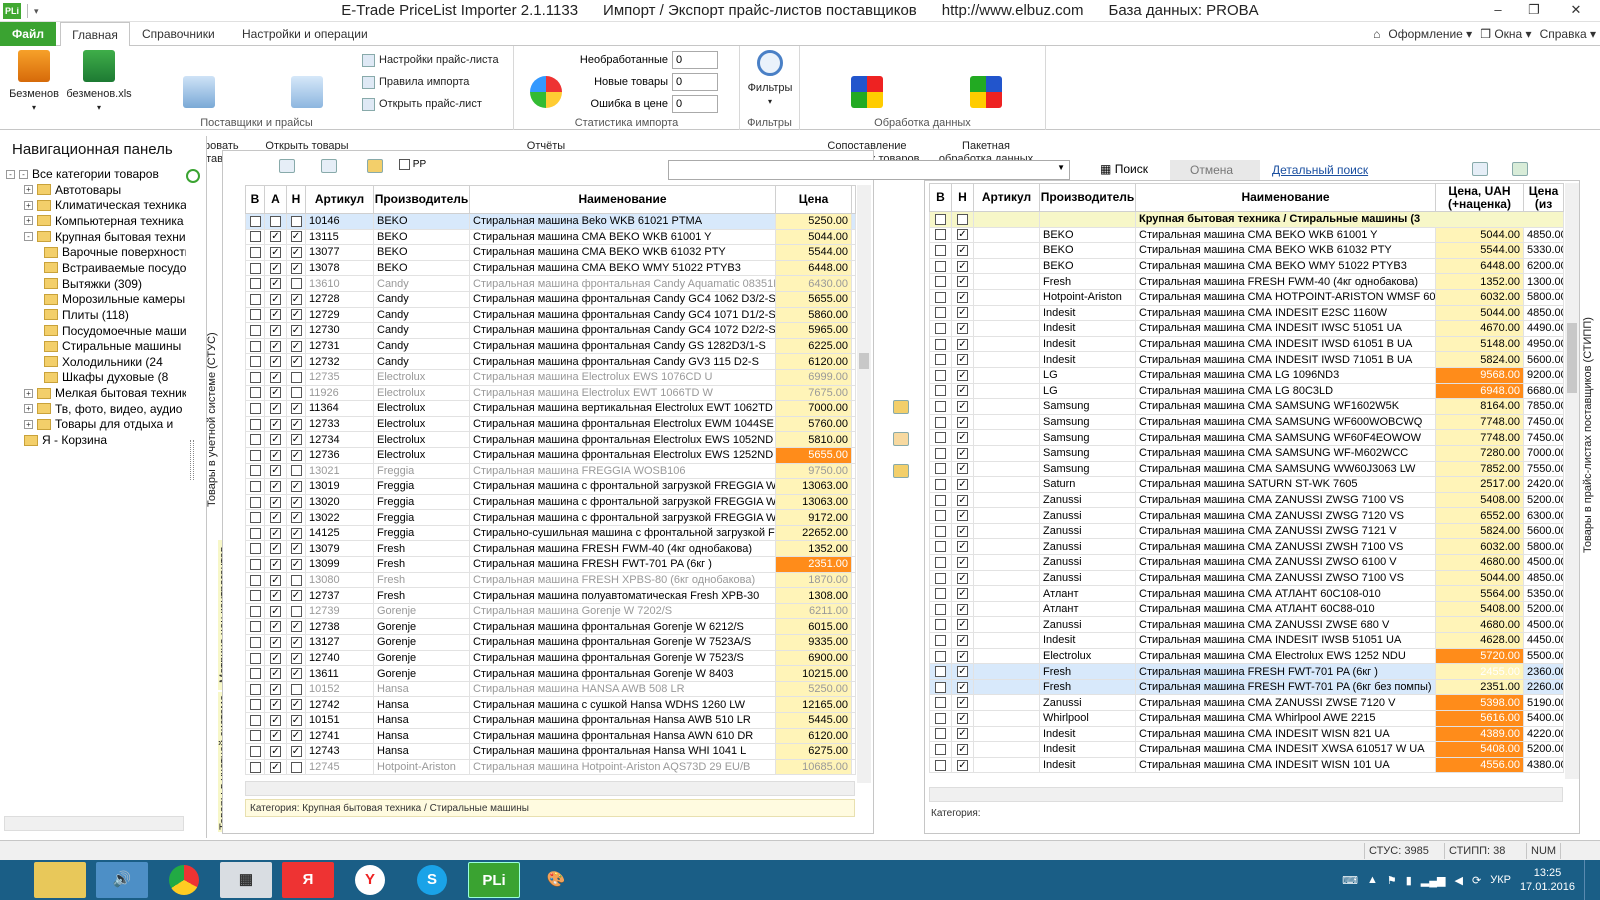  What do you see at coordinates (494, 880) in the screenshot?
I see `pli-taskbar-icon: PLi` at bounding box center [494, 880].